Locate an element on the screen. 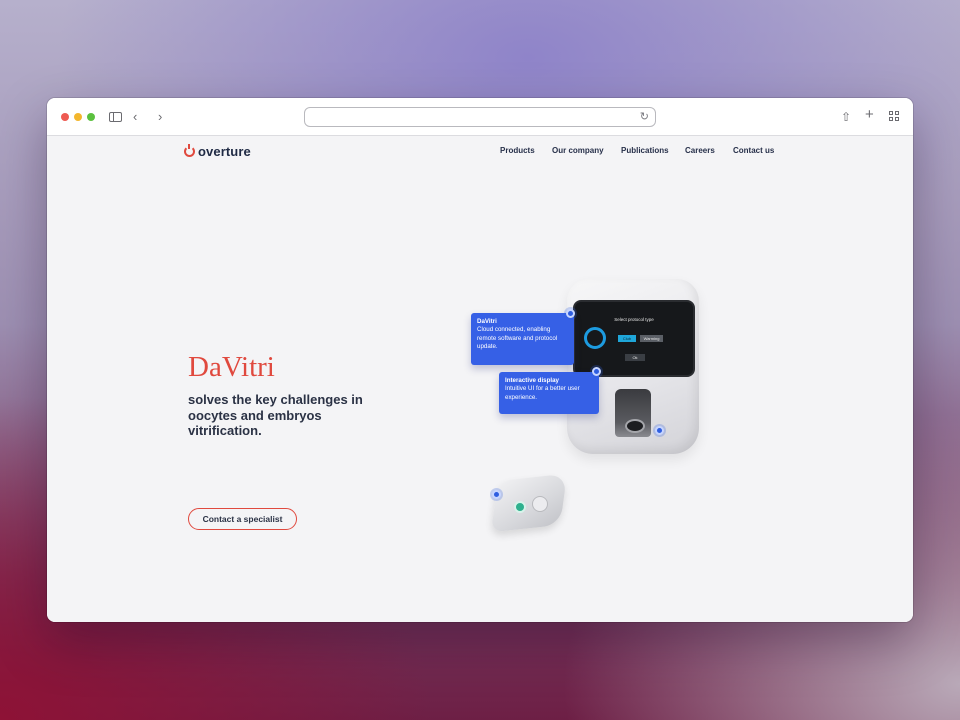 This screenshot has width=960, height=720. back-icon: ‹ is located at coordinates (135, 117).